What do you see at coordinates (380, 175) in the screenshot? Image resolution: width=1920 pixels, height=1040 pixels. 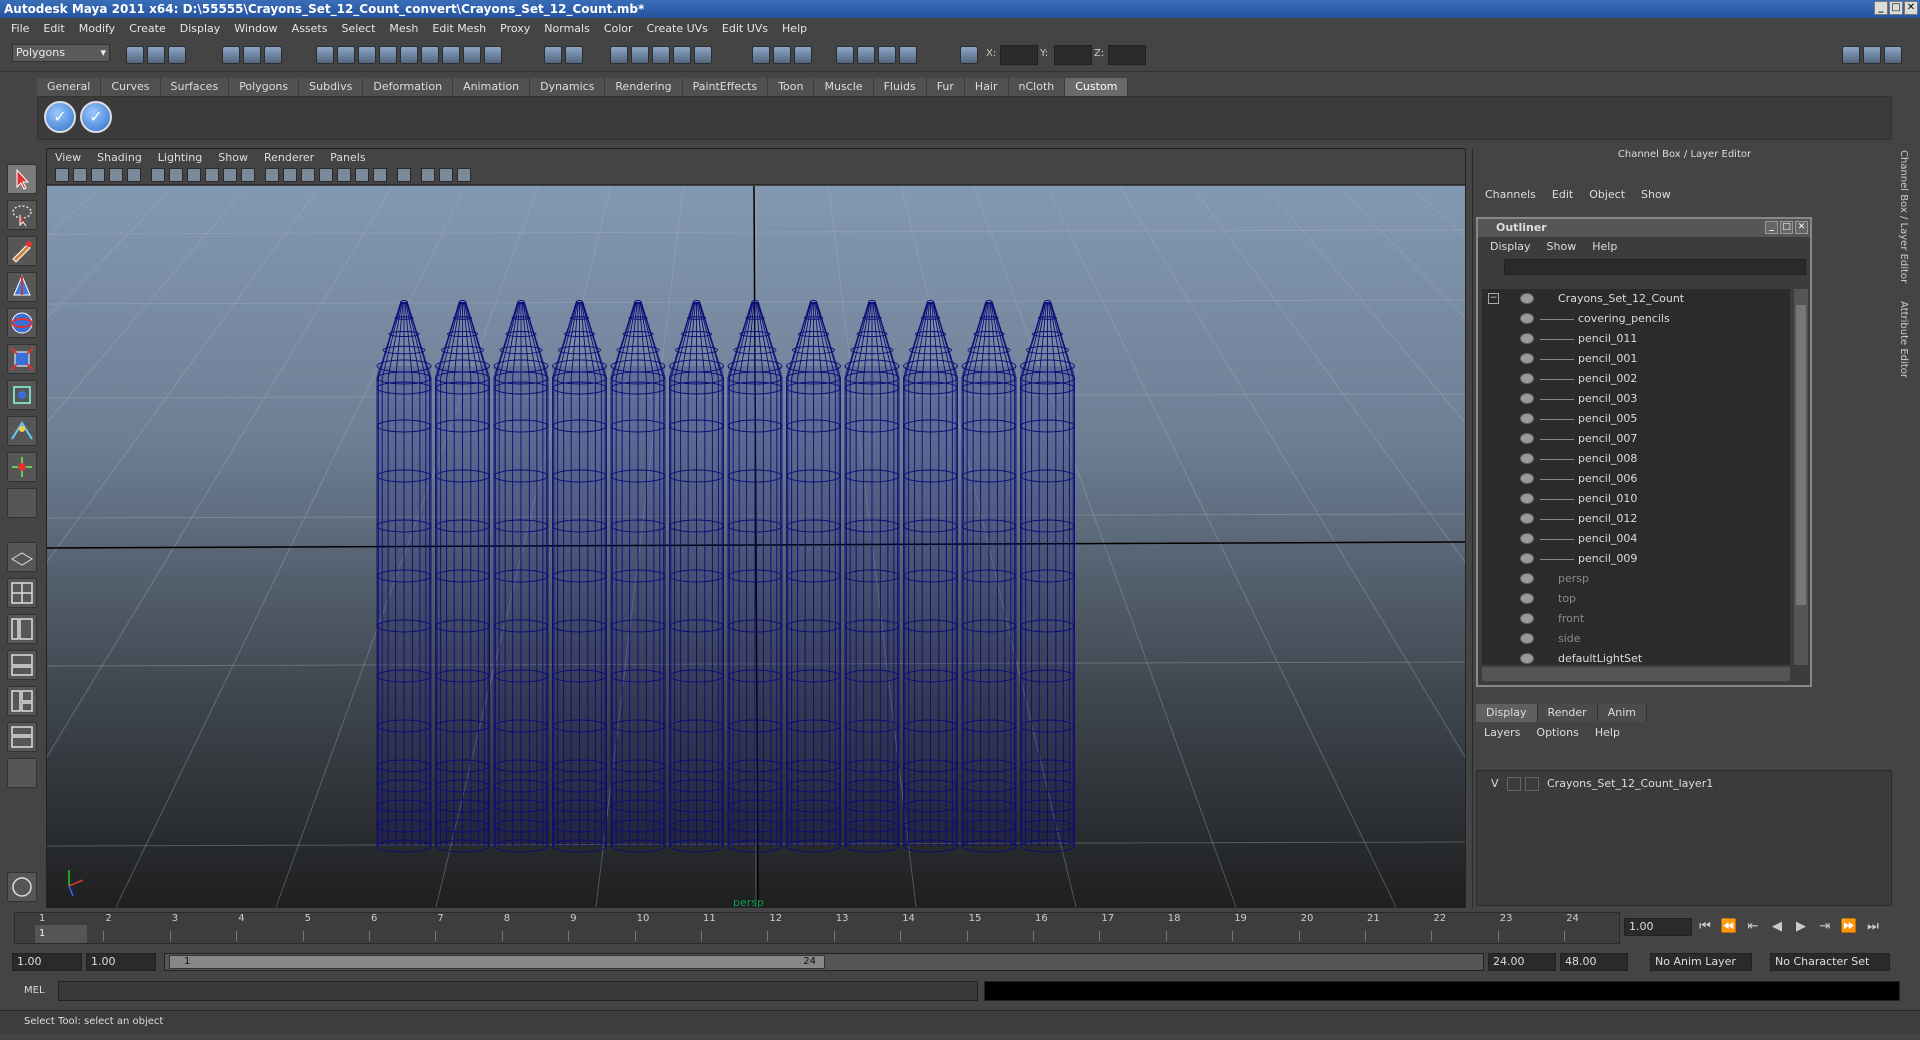 I see `high-quality-icon` at bounding box center [380, 175].